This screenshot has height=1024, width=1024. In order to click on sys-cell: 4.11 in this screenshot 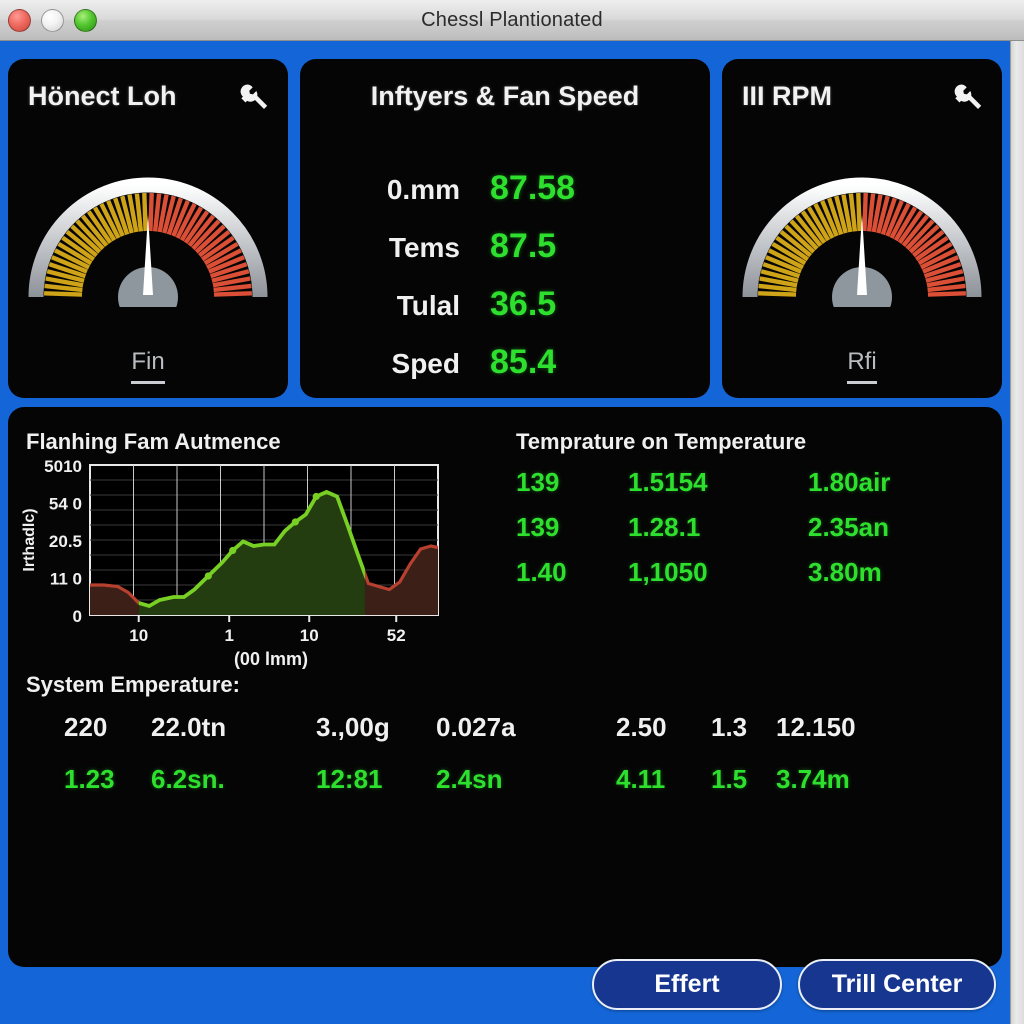, I will do `click(641, 779)`.